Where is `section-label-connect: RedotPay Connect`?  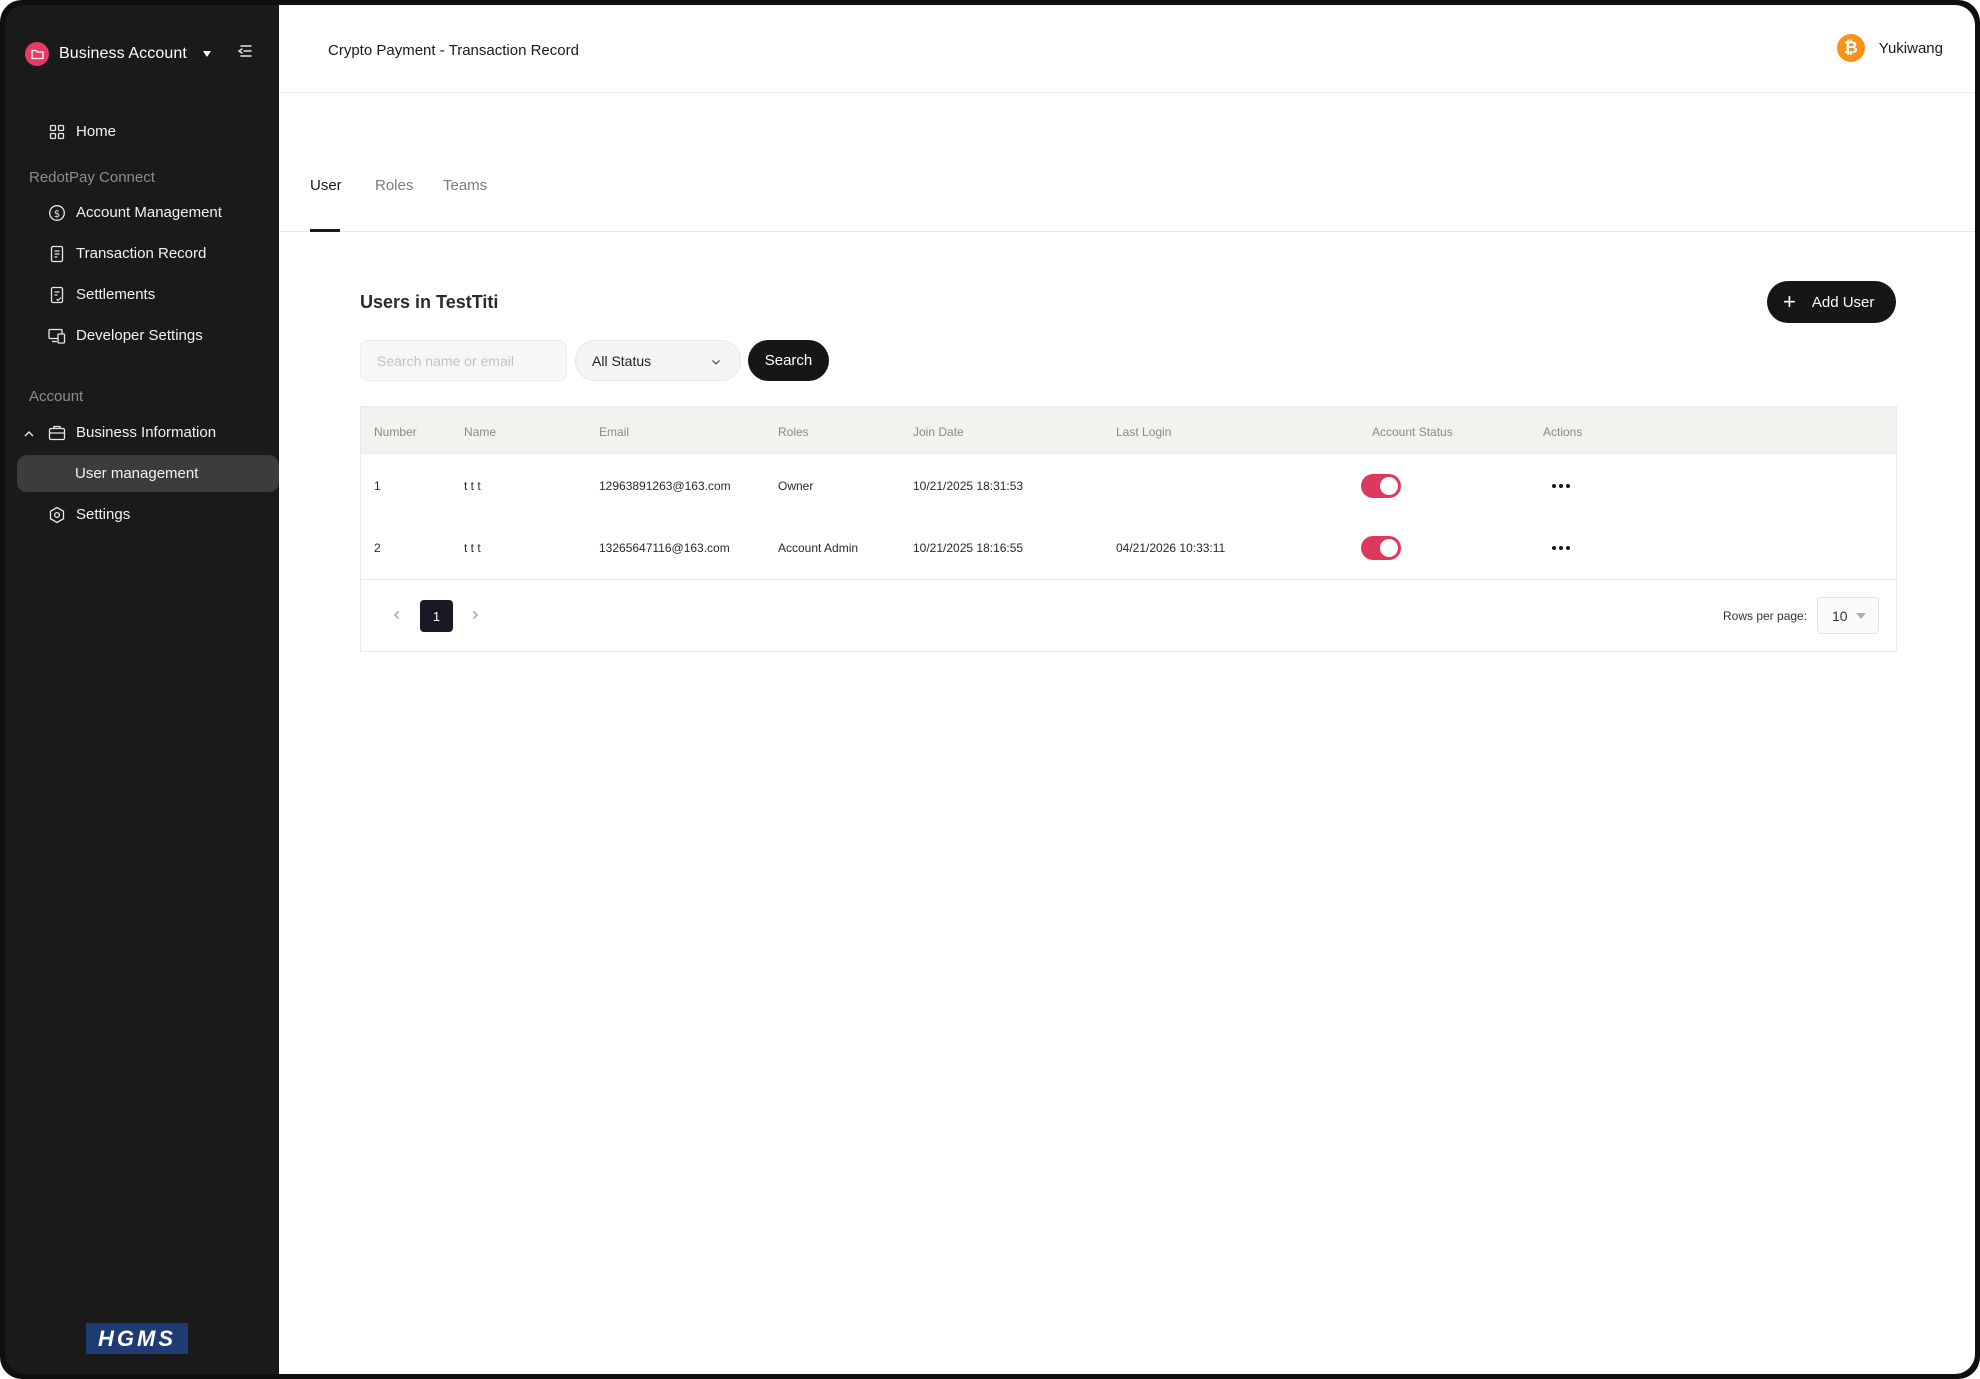 section-label-connect: RedotPay Connect is located at coordinates (92, 177).